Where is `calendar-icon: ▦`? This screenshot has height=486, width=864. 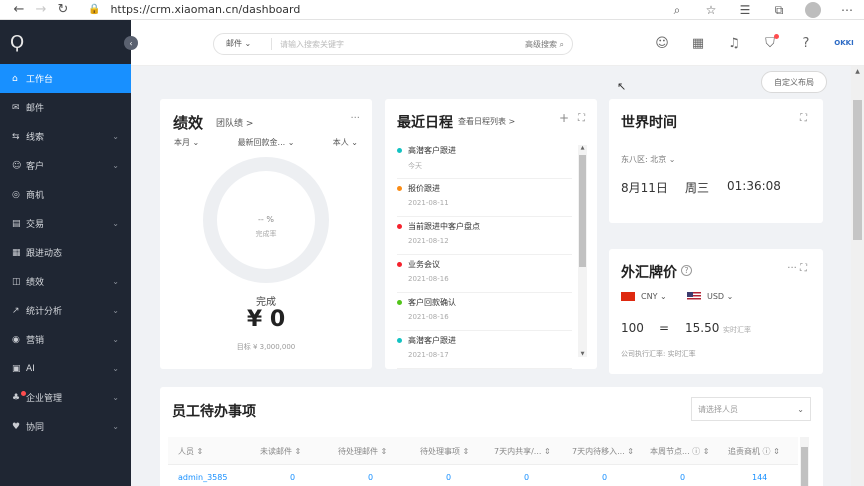 calendar-icon: ▦ is located at coordinates (698, 43).